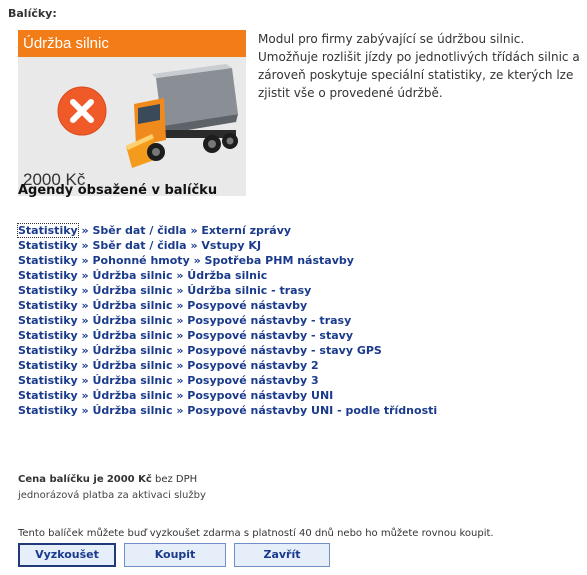  What do you see at coordinates (82, 111) in the screenshot?
I see `close-circle-icon` at bounding box center [82, 111].